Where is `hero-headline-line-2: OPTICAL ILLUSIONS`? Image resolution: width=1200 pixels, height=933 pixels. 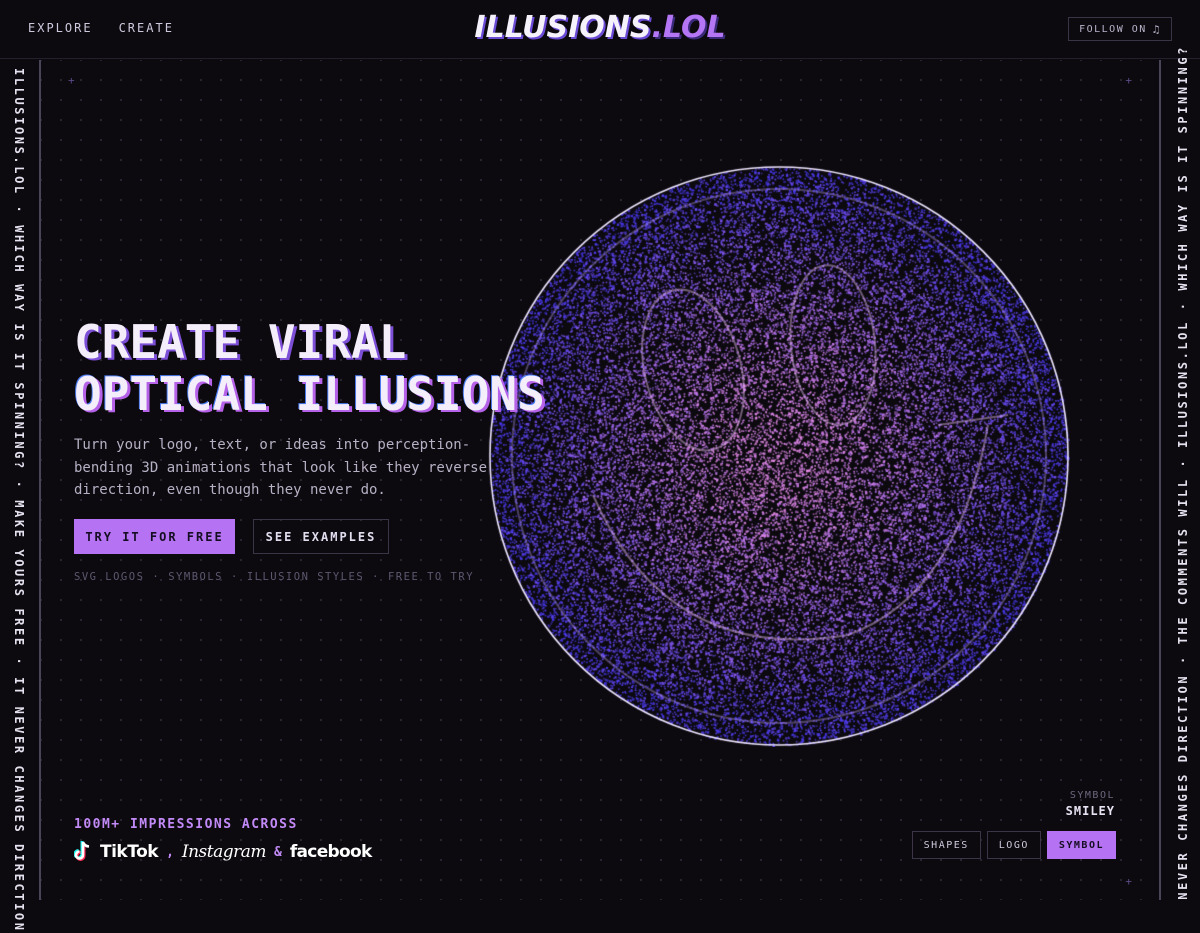 hero-headline-line-2: OPTICAL ILLUSIONS is located at coordinates (309, 394).